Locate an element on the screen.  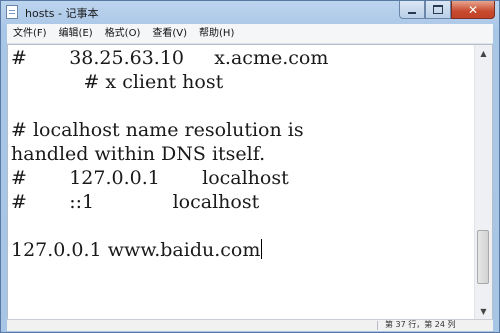
title-bar: hosts - 记事本 ✕ is located at coordinates (250, 12).